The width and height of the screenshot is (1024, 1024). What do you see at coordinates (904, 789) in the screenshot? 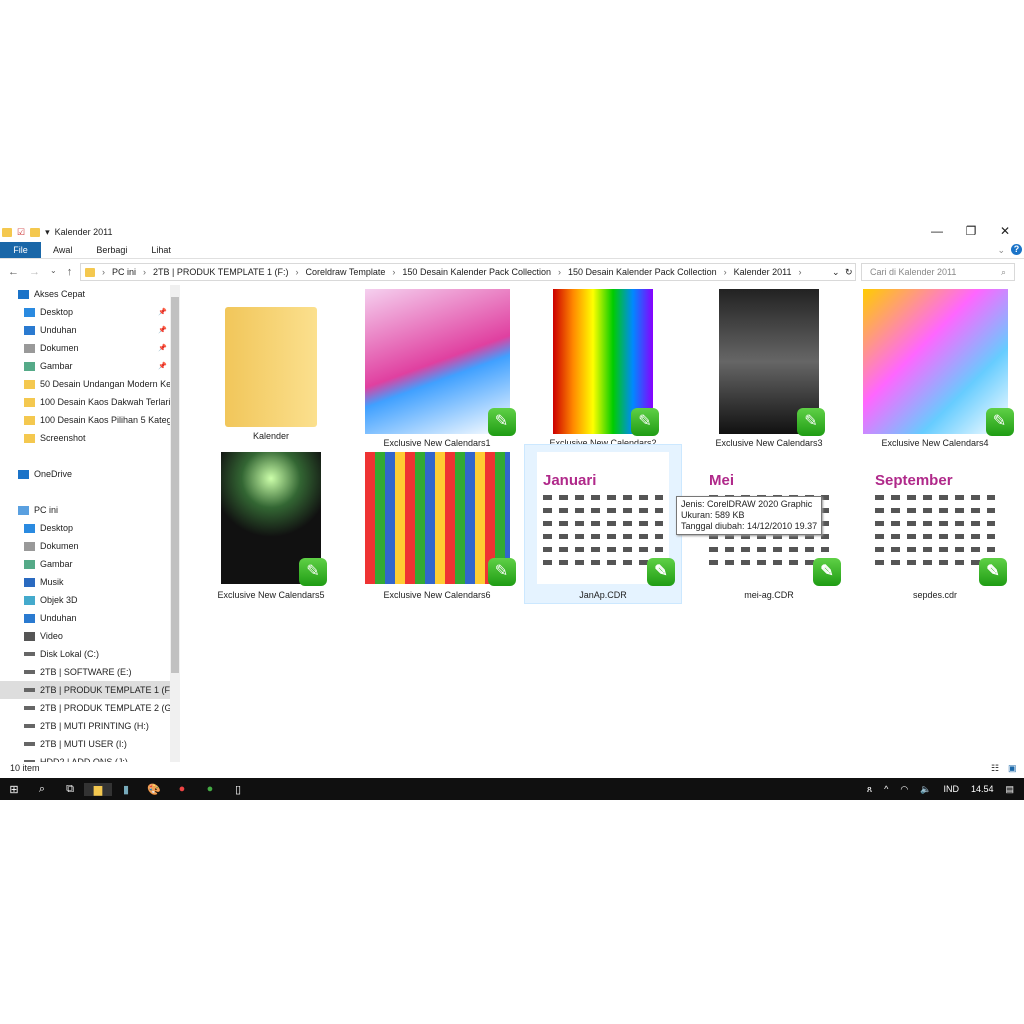
I see `network-icon: ◠` at bounding box center [904, 789].